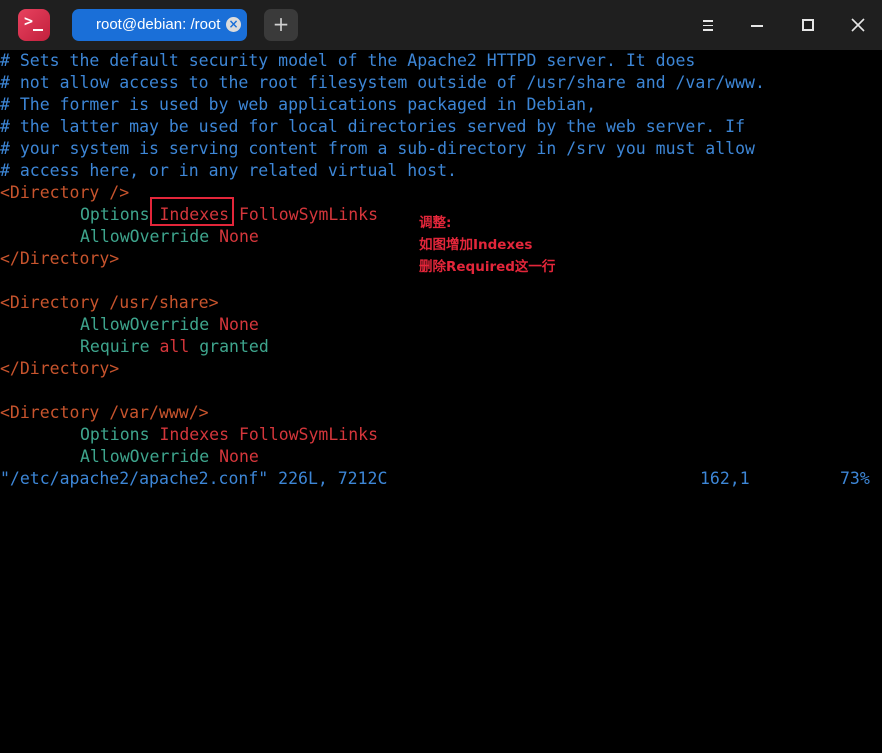  Describe the element at coordinates (233, 24) in the screenshot. I see `close-tab-icon: ×` at that location.